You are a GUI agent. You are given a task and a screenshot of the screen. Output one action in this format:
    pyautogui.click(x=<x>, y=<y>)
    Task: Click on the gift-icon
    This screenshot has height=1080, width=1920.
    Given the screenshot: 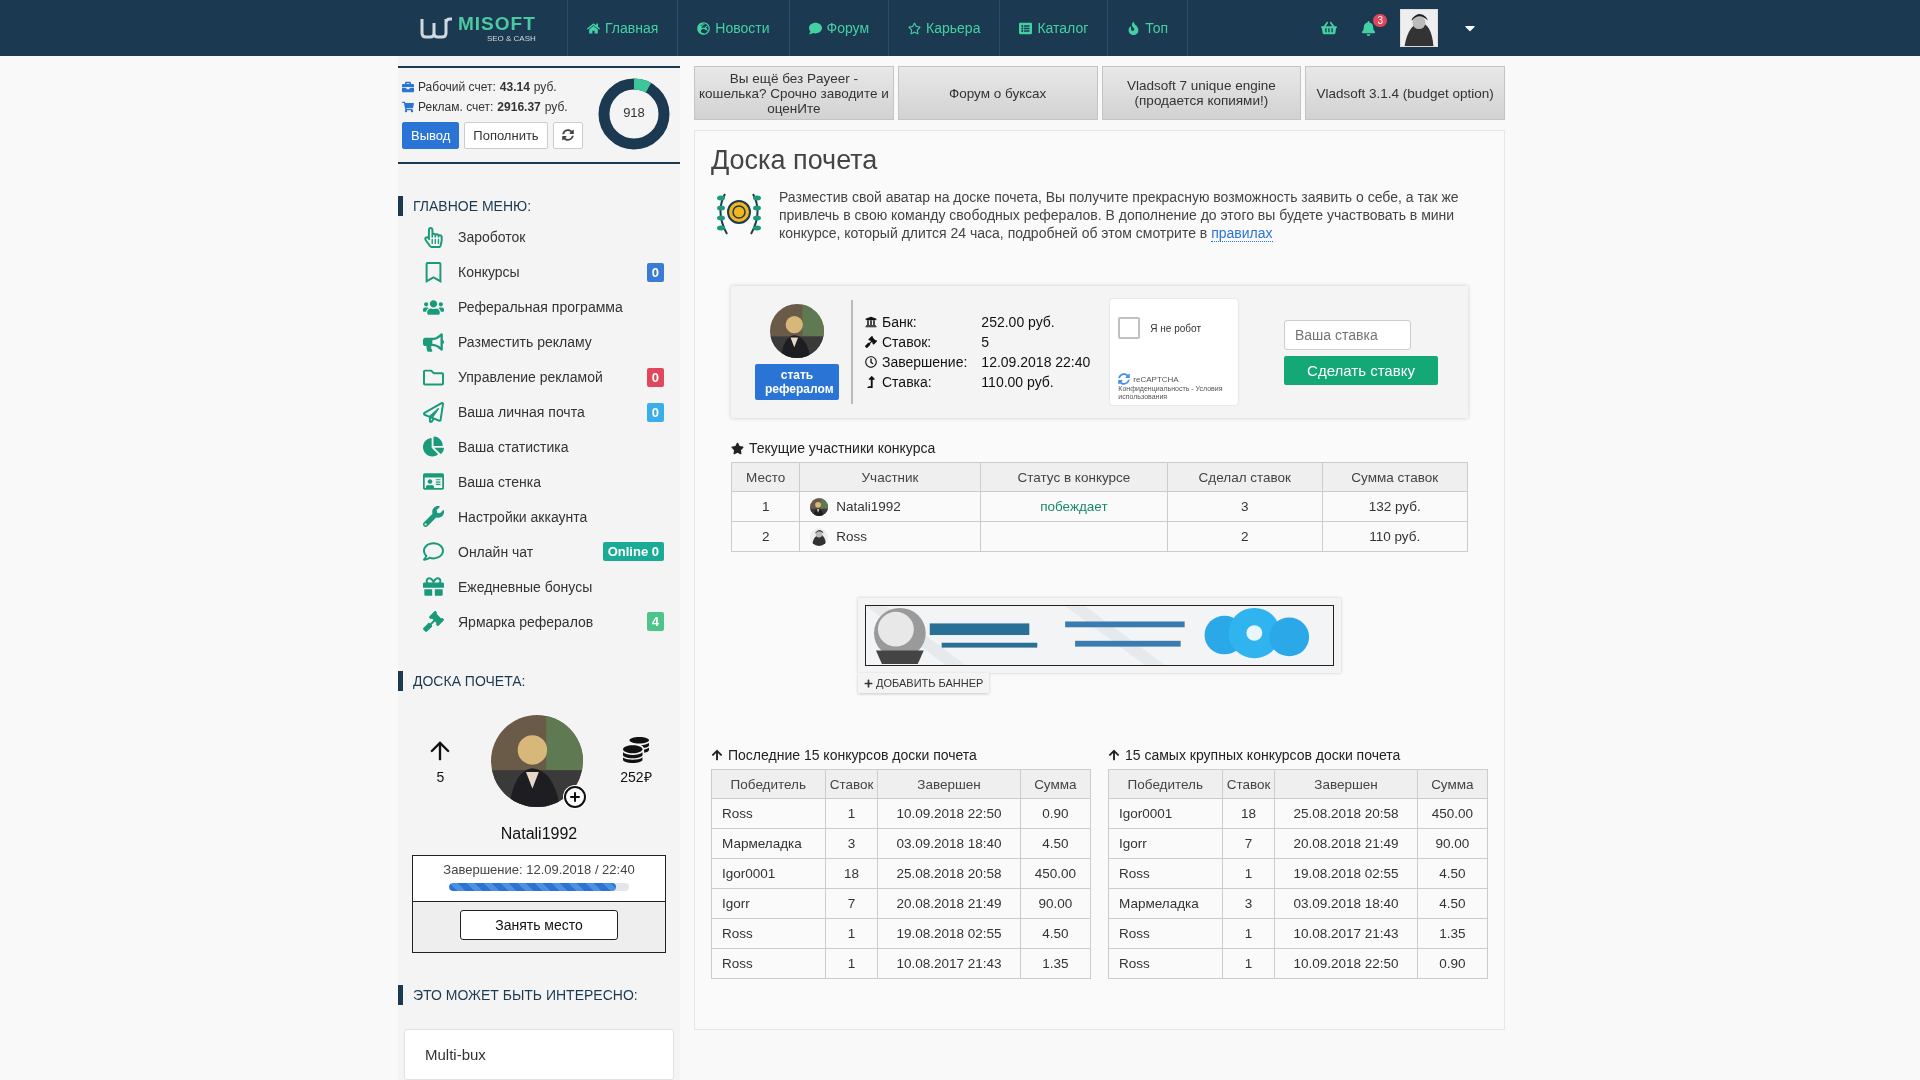 What is the action you would take?
    pyautogui.click(x=433, y=587)
    